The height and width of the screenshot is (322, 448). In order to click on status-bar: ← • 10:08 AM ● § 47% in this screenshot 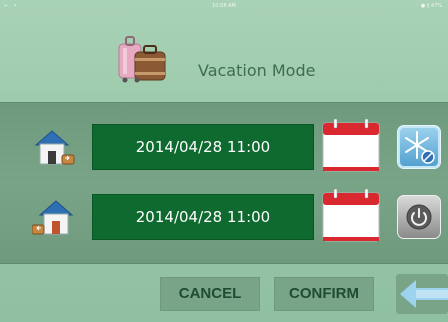, I will do `click(224, 6)`.